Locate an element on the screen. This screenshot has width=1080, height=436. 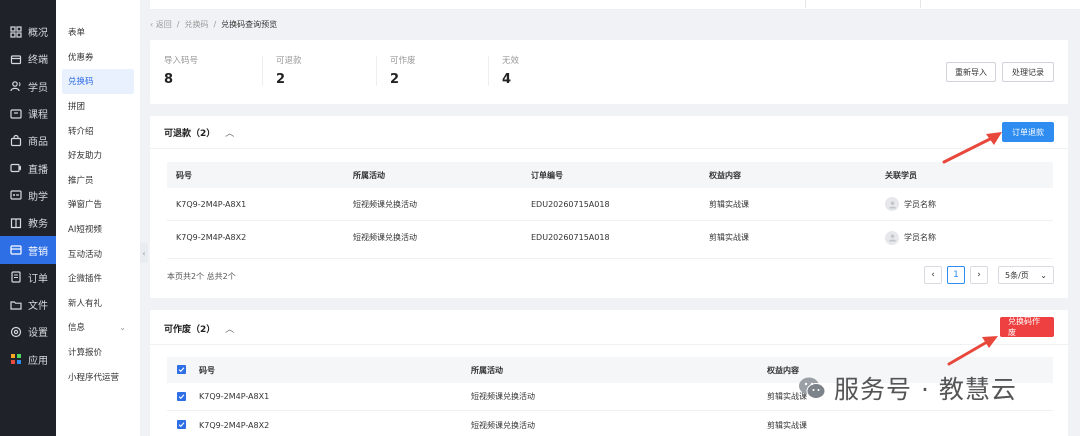
submenu-item: 新人有礼 is located at coordinates (98, 303).